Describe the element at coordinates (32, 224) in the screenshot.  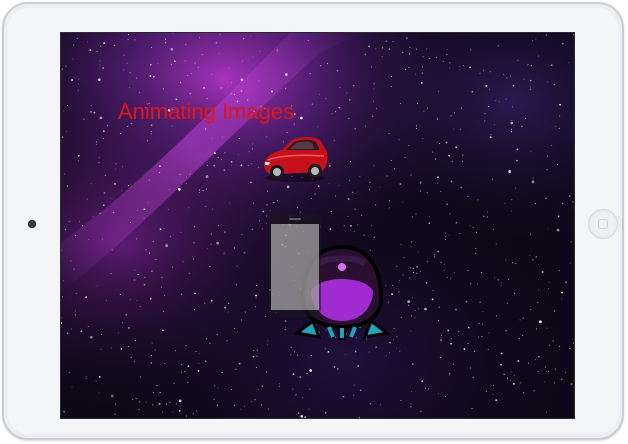
I see `front-camera` at that location.